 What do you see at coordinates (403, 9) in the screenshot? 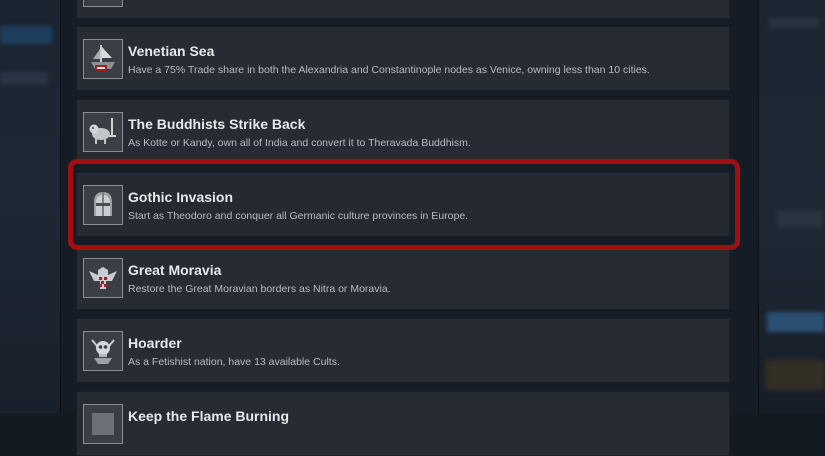
I see `achievement-card` at bounding box center [403, 9].